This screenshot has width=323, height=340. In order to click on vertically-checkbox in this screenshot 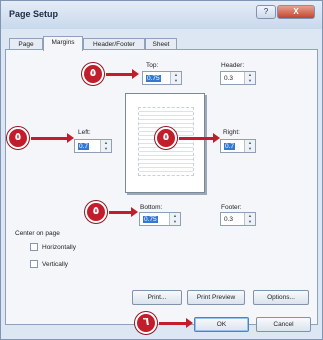, I will do `click(34, 264)`.